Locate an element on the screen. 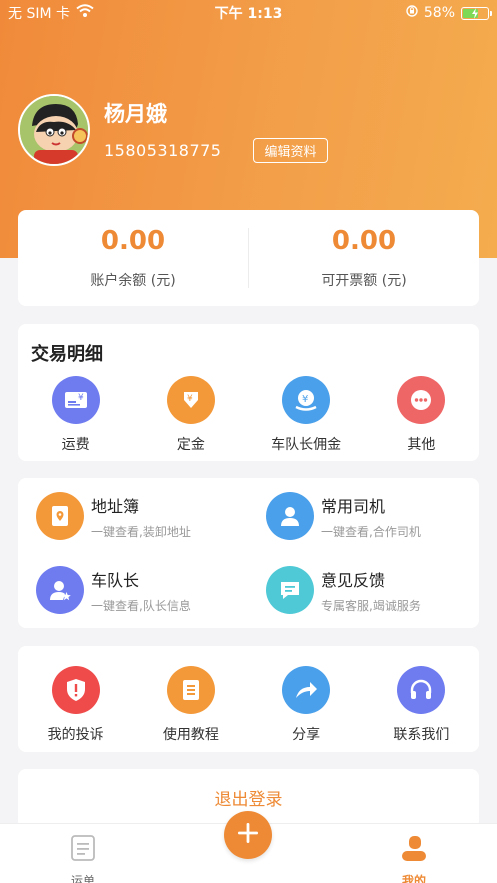  service-fleet-captain: 车队长 一键查看,队长信息 is located at coordinates (113, 590).